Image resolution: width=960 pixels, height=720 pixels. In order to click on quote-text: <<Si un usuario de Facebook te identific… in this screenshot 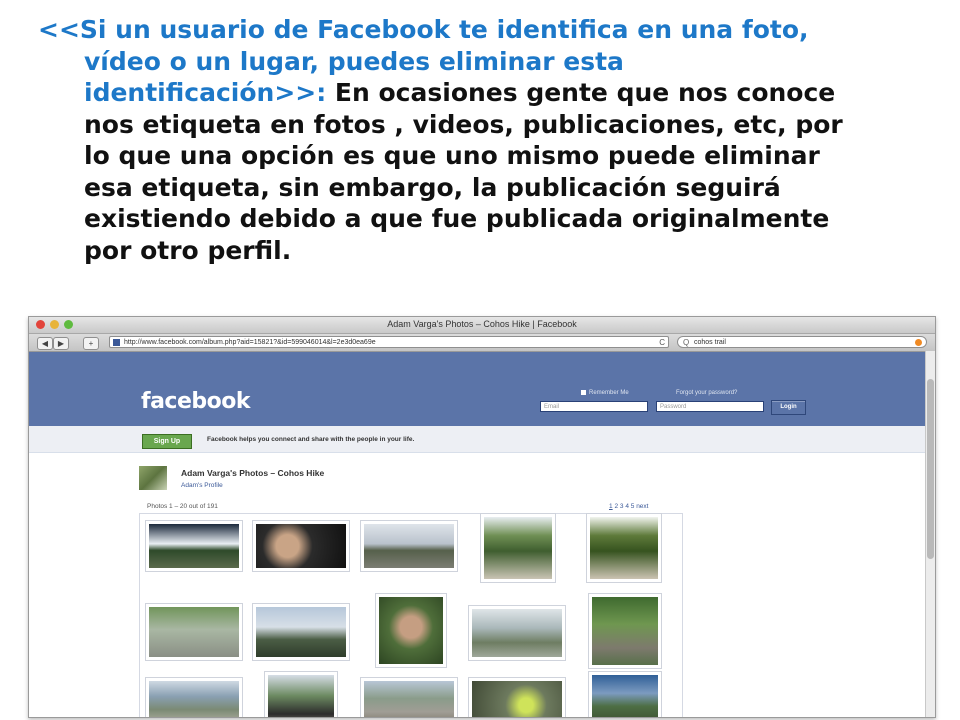, I will do `click(423, 29)`.